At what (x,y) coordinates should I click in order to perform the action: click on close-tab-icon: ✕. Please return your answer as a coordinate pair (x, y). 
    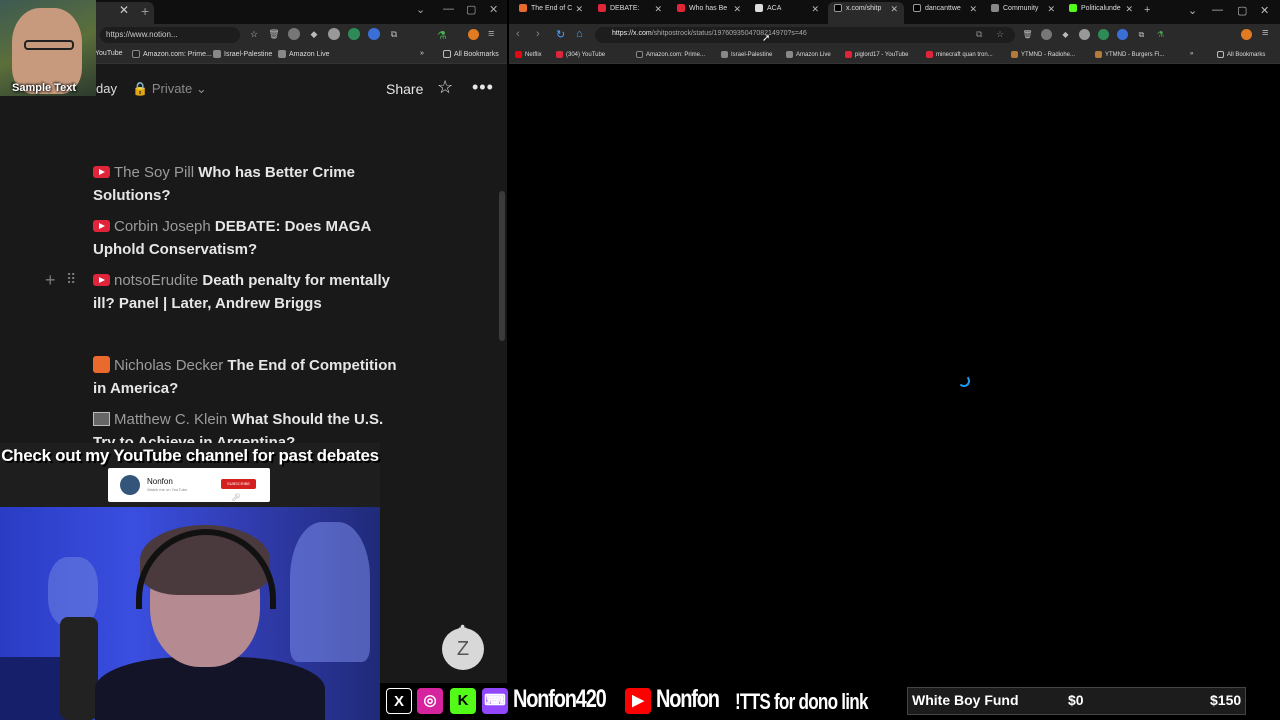
    Looking at the image, I should click on (124, 10).